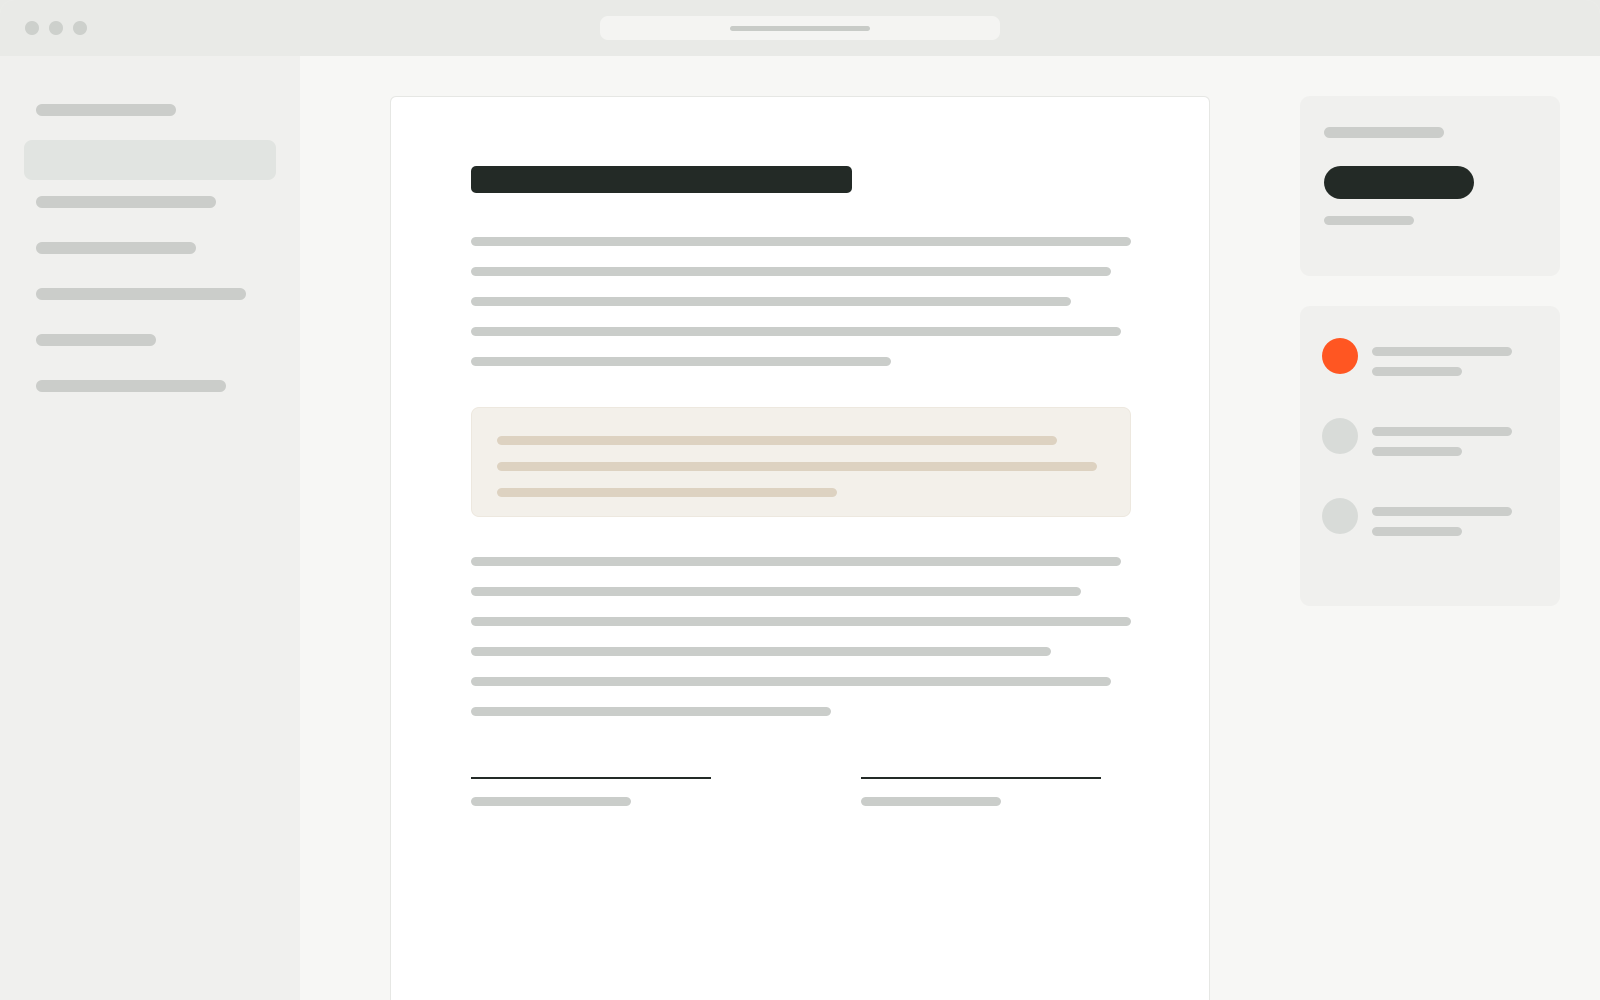 This screenshot has height=1000, width=1600. I want to click on address-bar, so click(800, 28).